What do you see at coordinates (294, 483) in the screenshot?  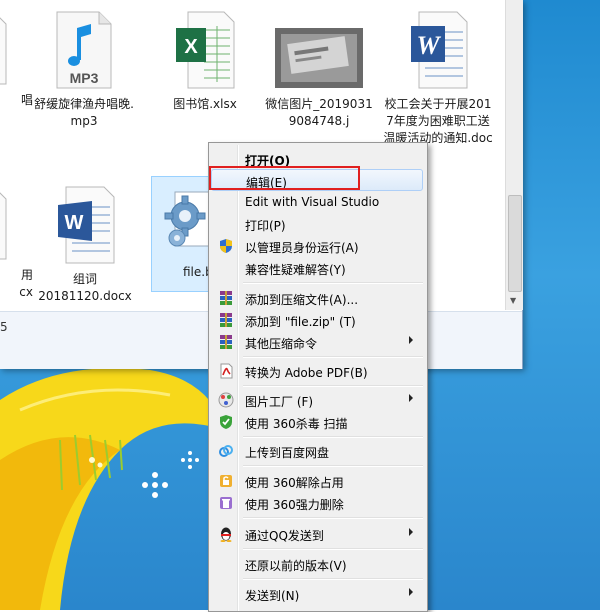 I see `menu-item-label: 使用 360解除占用` at bounding box center [294, 483].